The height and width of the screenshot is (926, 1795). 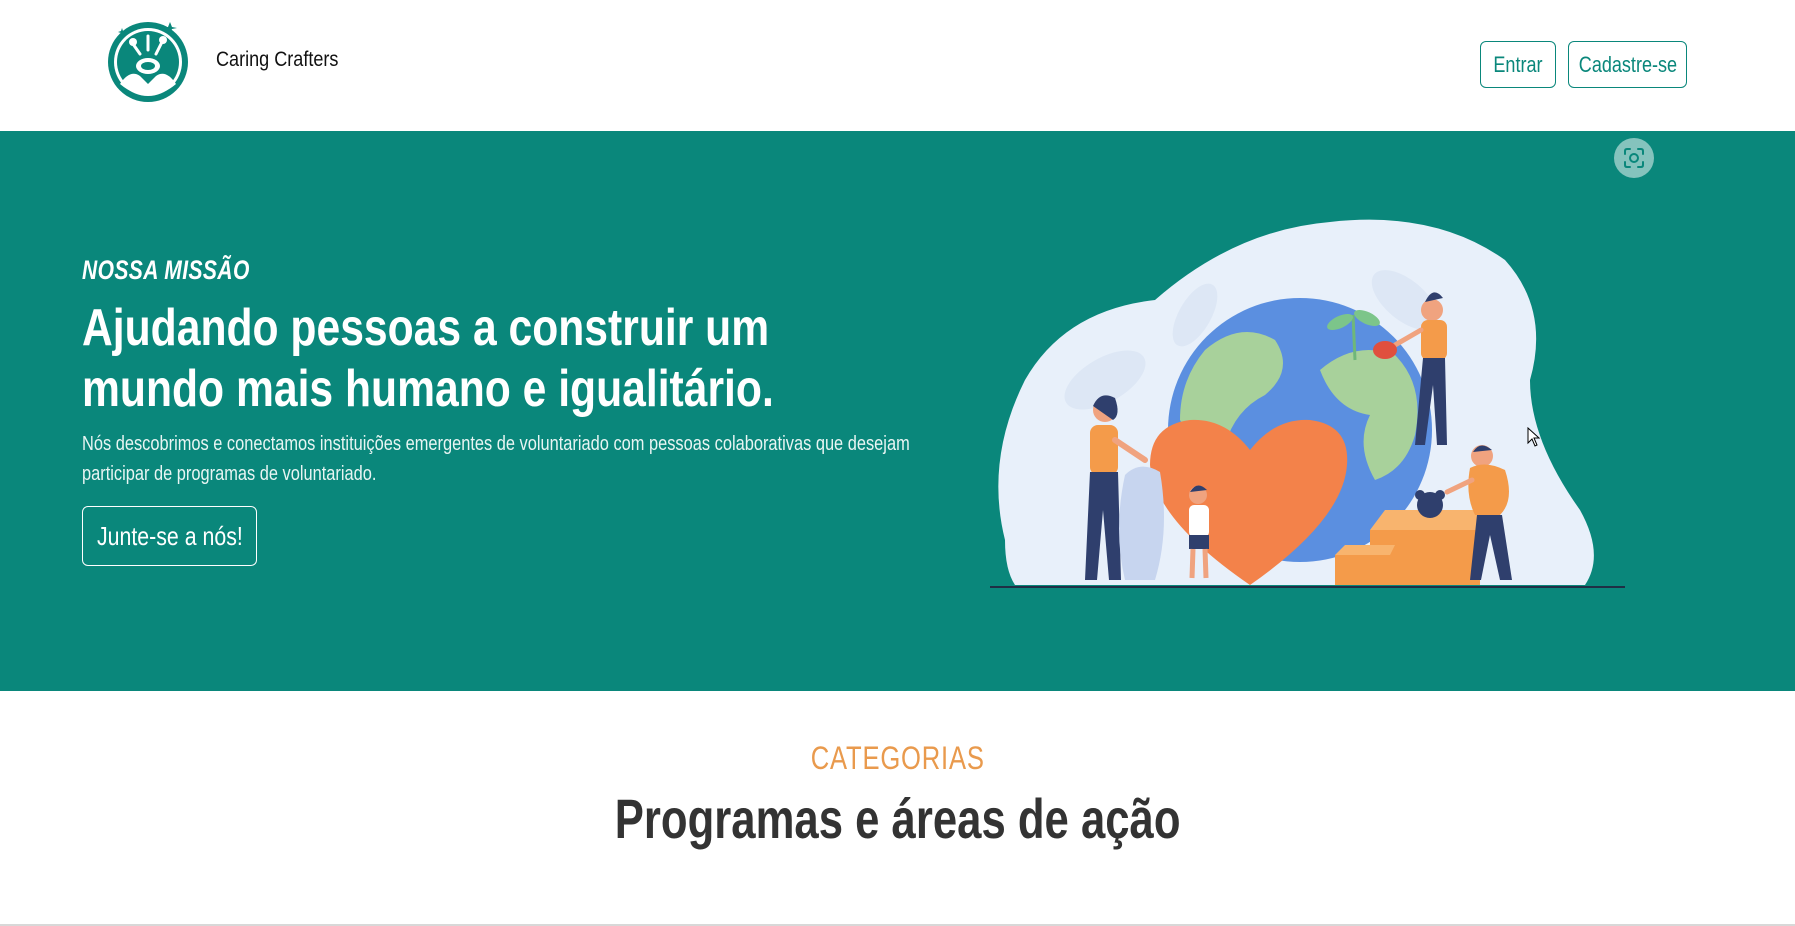 I want to click on hero-headline-line1: Ajudando pessoas a construir um, so click(x=426, y=328).